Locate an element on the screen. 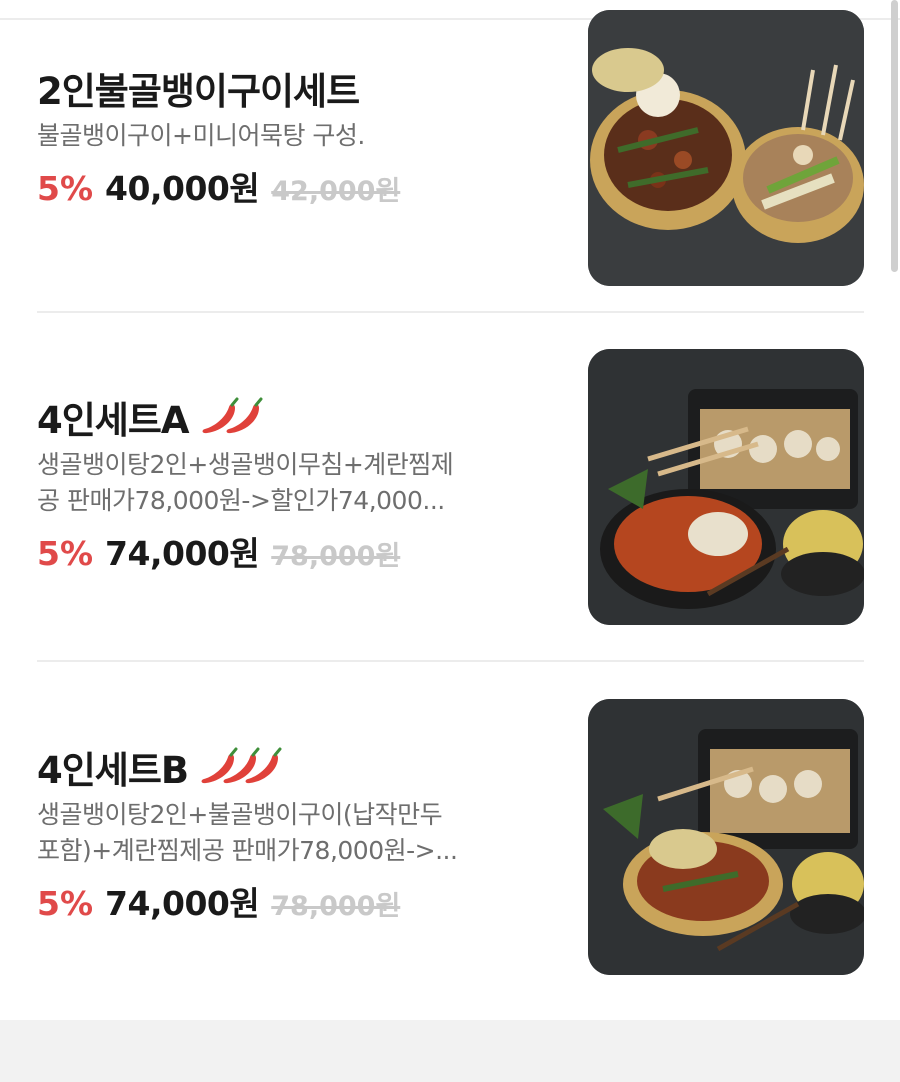  original-price: 42,000원 is located at coordinates (336, 191).